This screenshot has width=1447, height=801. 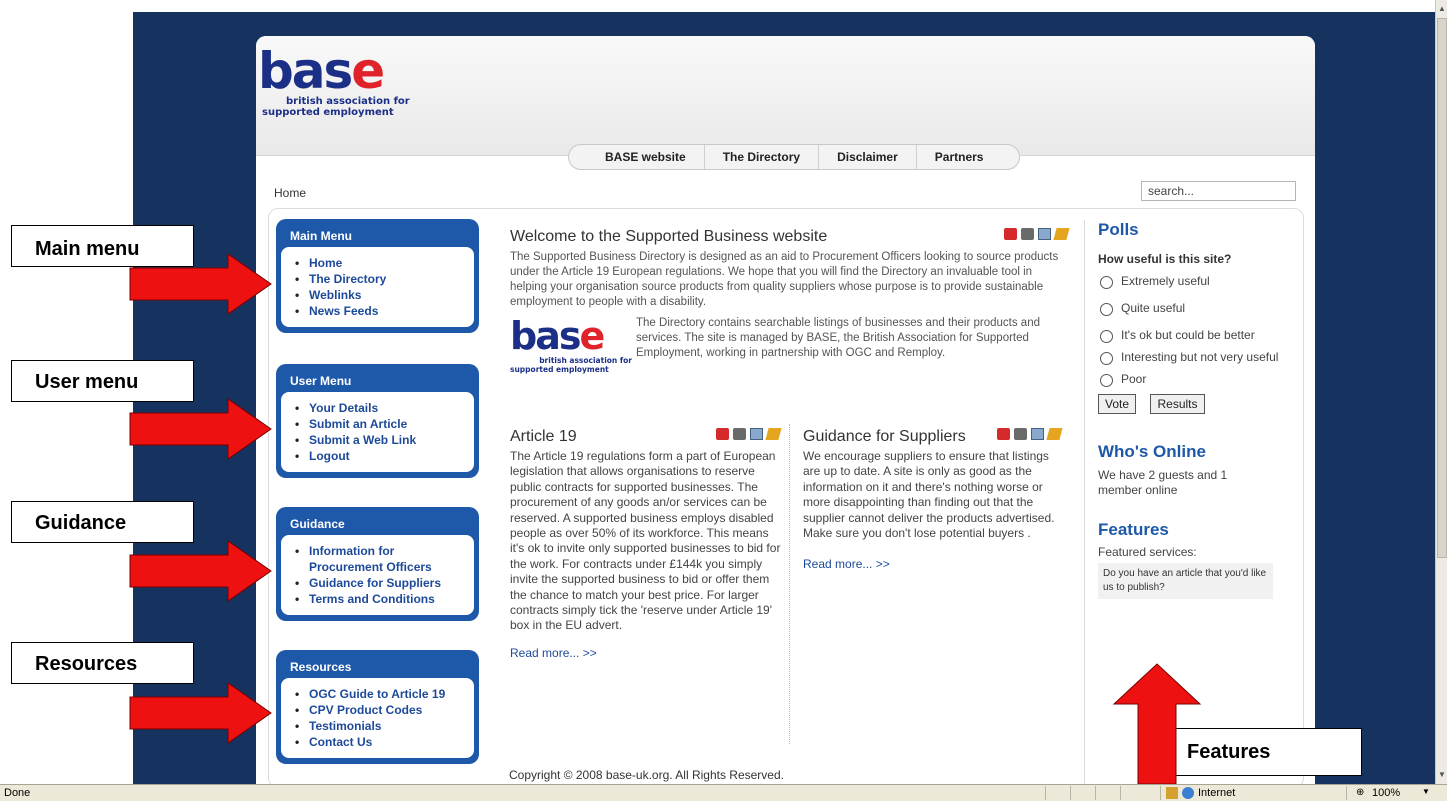 What do you see at coordinates (102, 522) in the screenshot?
I see `annotation-guidance: Guidance` at bounding box center [102, 522].